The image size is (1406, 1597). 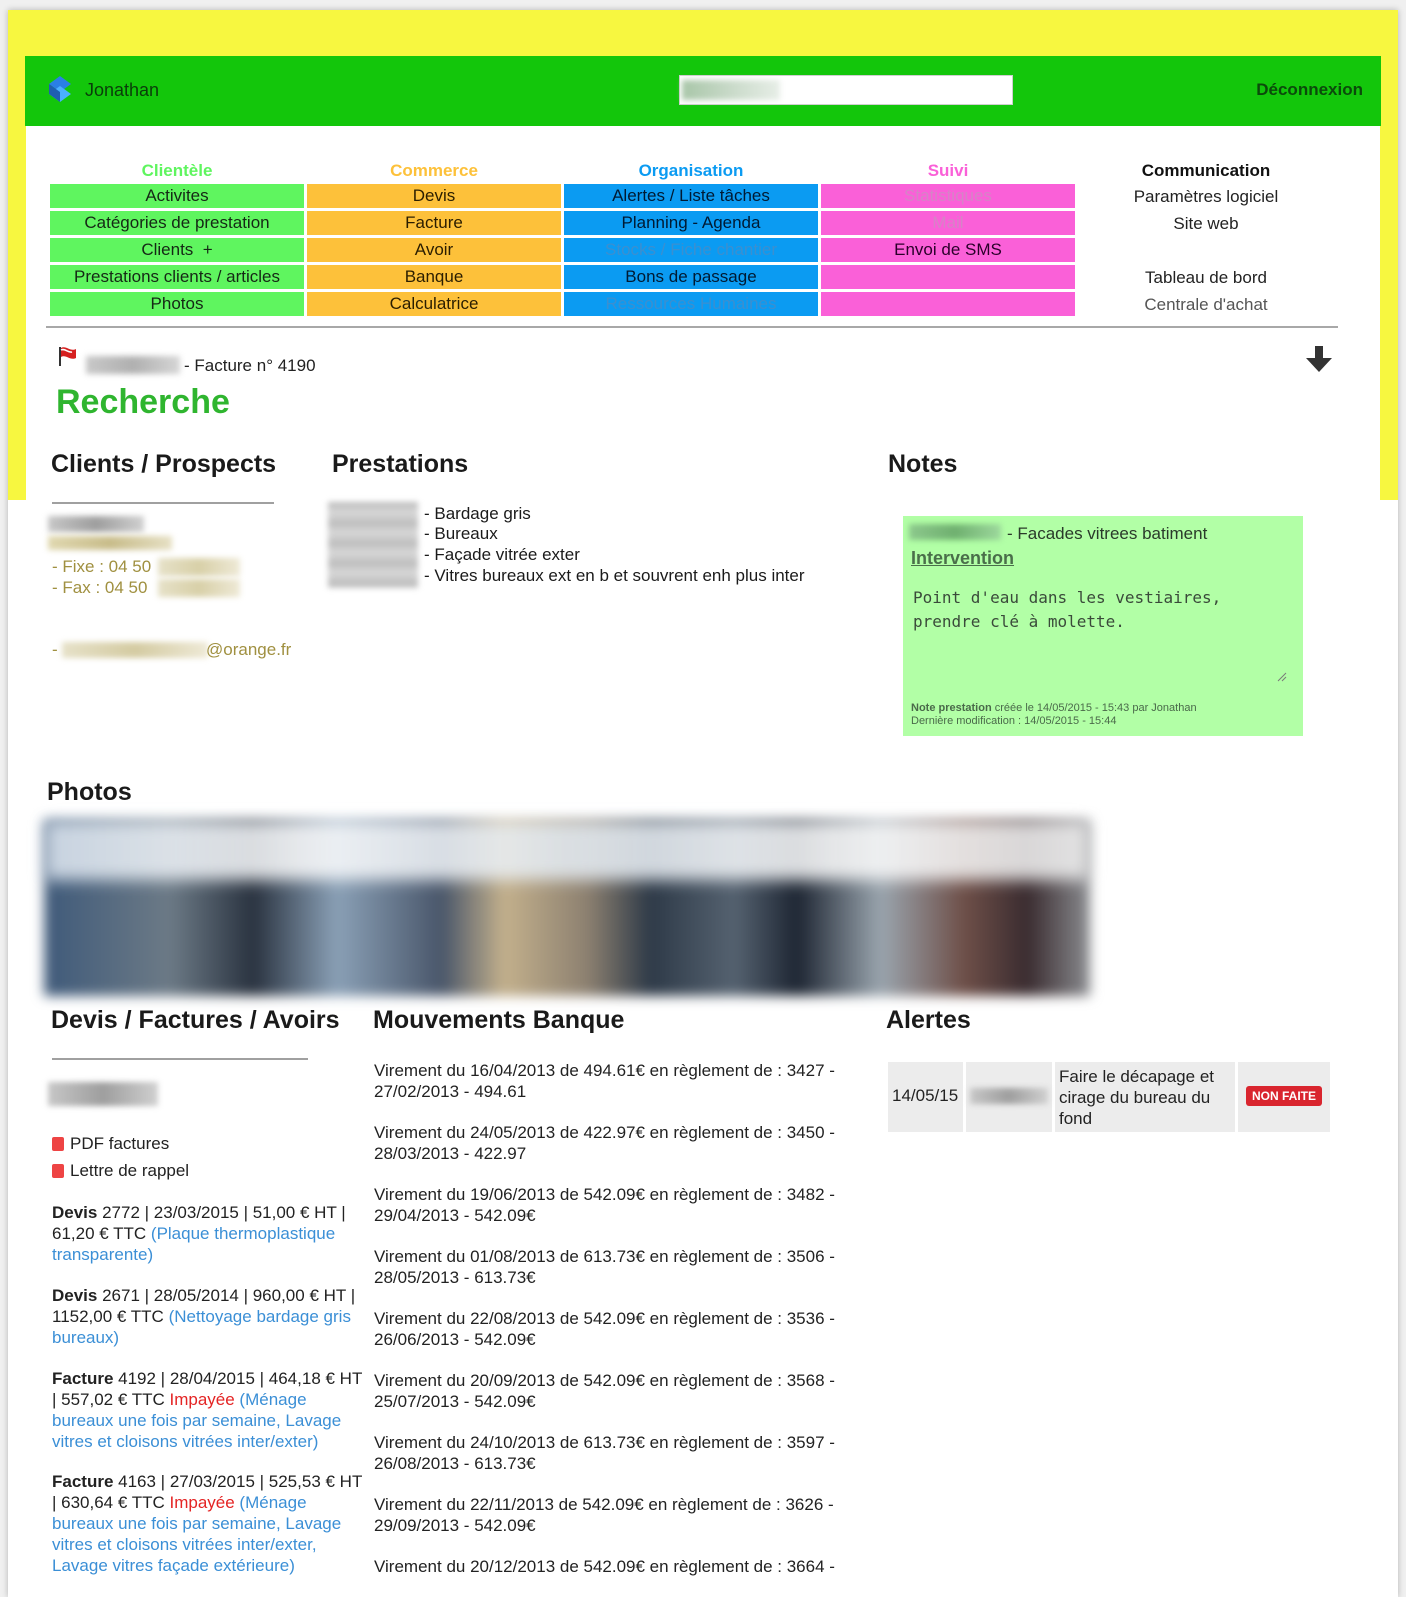 I want to click on search-input, so click(x=846, y=90).